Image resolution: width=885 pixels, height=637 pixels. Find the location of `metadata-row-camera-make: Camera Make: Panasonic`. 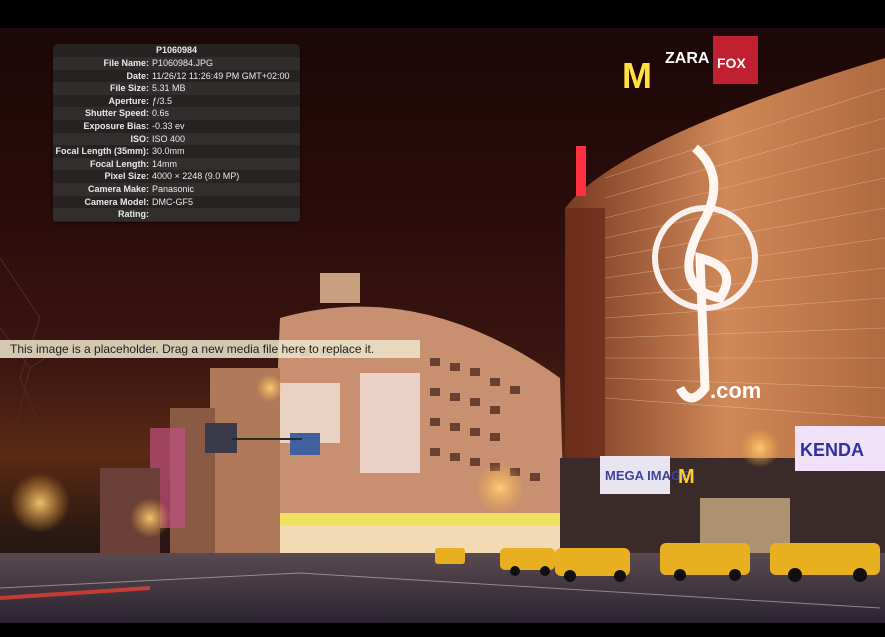

metadata-row-camera-make: Camera Make: Panasonic is located at coordinates (176, 189).